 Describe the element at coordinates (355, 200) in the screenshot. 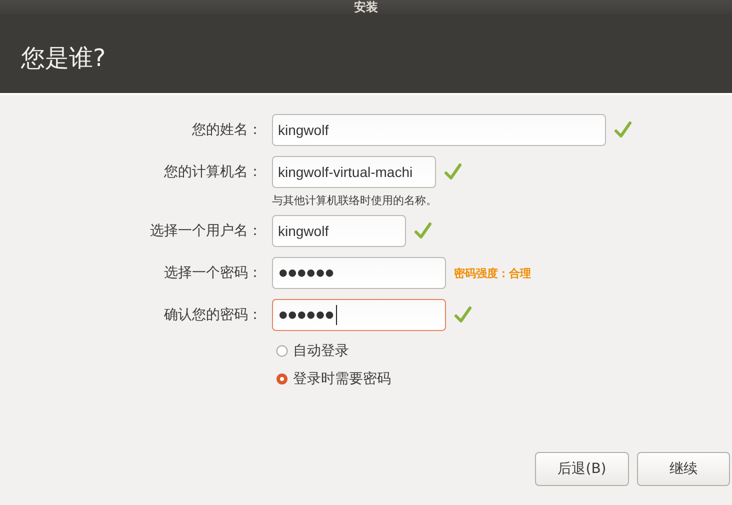

I see `field-hint: 与其他计算机联络时使用的名称。` at that location.